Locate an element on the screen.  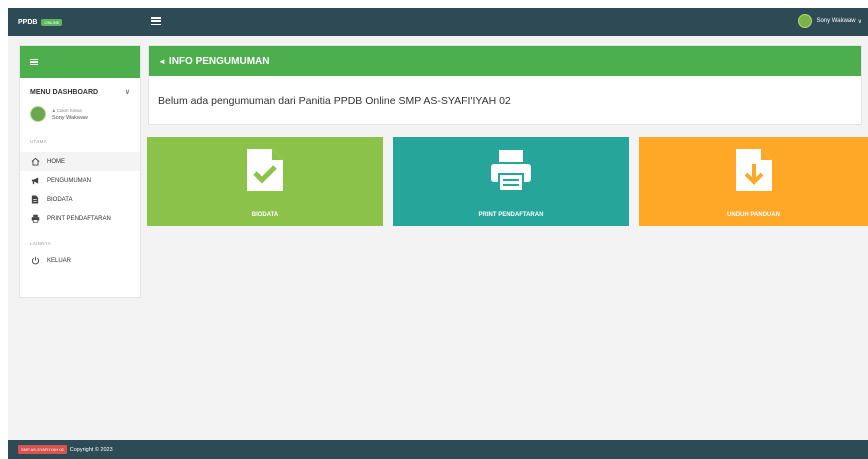
power-icon is located at coordinates (35, 261).